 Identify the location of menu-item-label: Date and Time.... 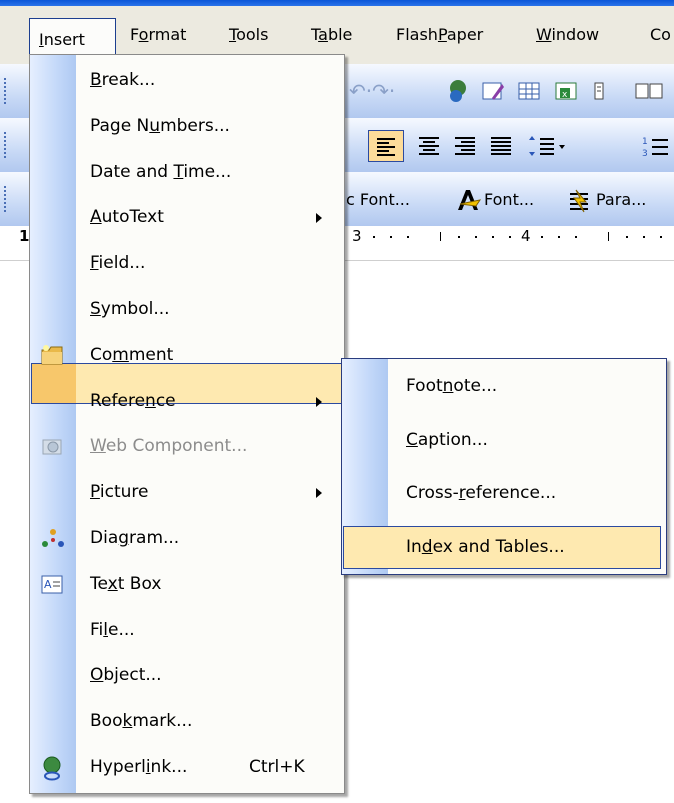
(161, 172).